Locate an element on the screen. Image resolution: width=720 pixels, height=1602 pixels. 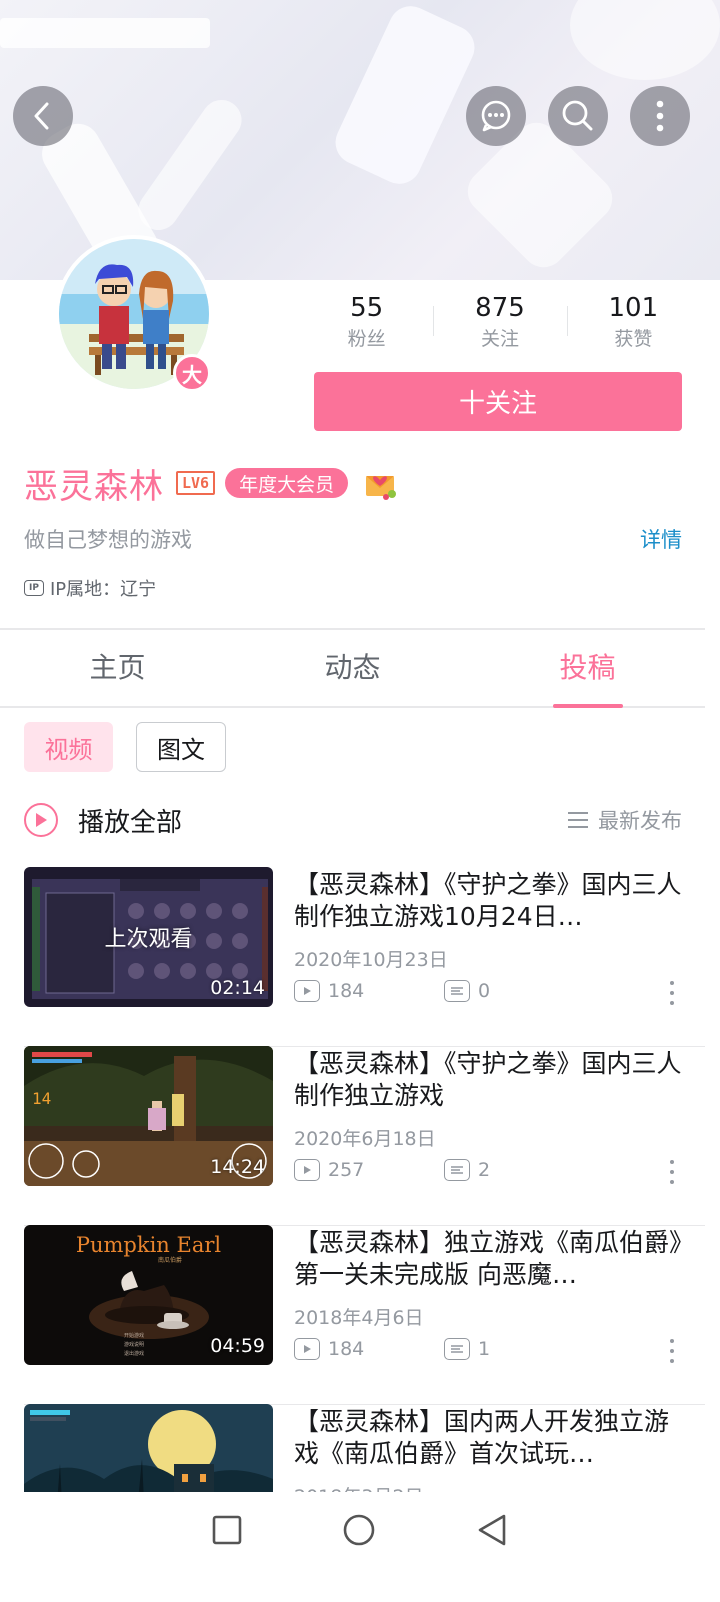
tab-home: 主页 is located at coordinates (117, 668).